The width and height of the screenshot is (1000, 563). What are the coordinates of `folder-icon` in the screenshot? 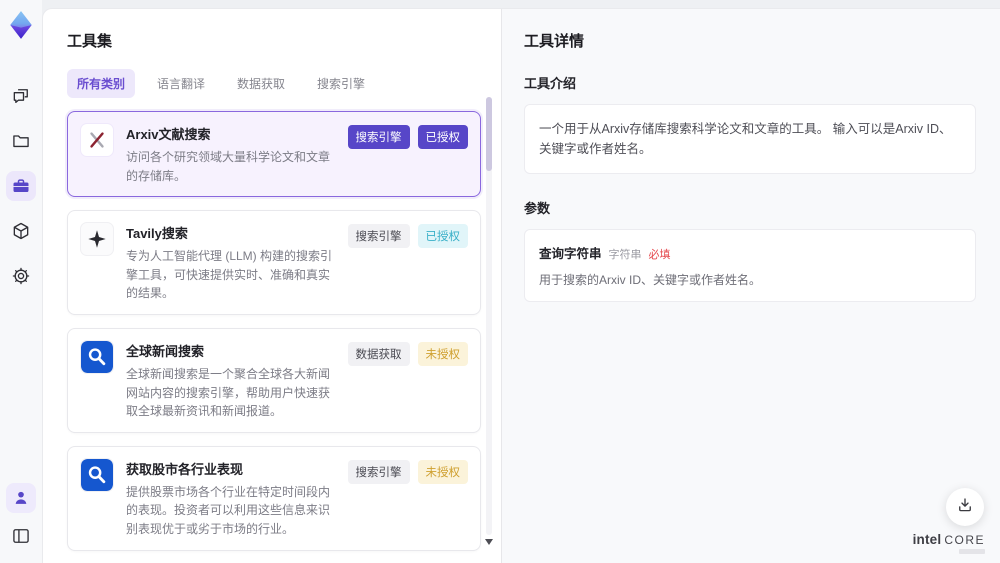 It's located at (21, 141).